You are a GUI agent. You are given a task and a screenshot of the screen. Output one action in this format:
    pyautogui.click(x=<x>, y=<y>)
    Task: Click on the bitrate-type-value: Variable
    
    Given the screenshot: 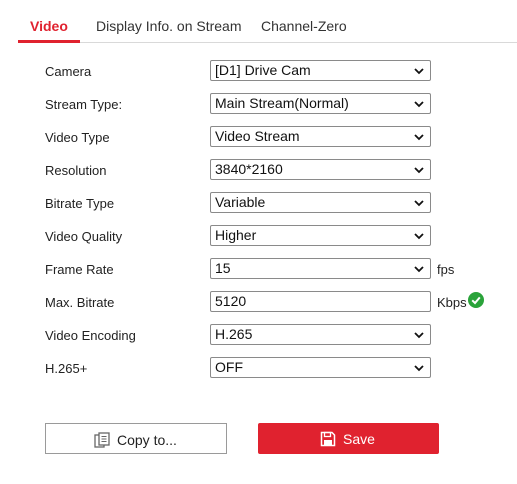 What is the action you would take?
    pyautogui.click(x=240, y=202)
    